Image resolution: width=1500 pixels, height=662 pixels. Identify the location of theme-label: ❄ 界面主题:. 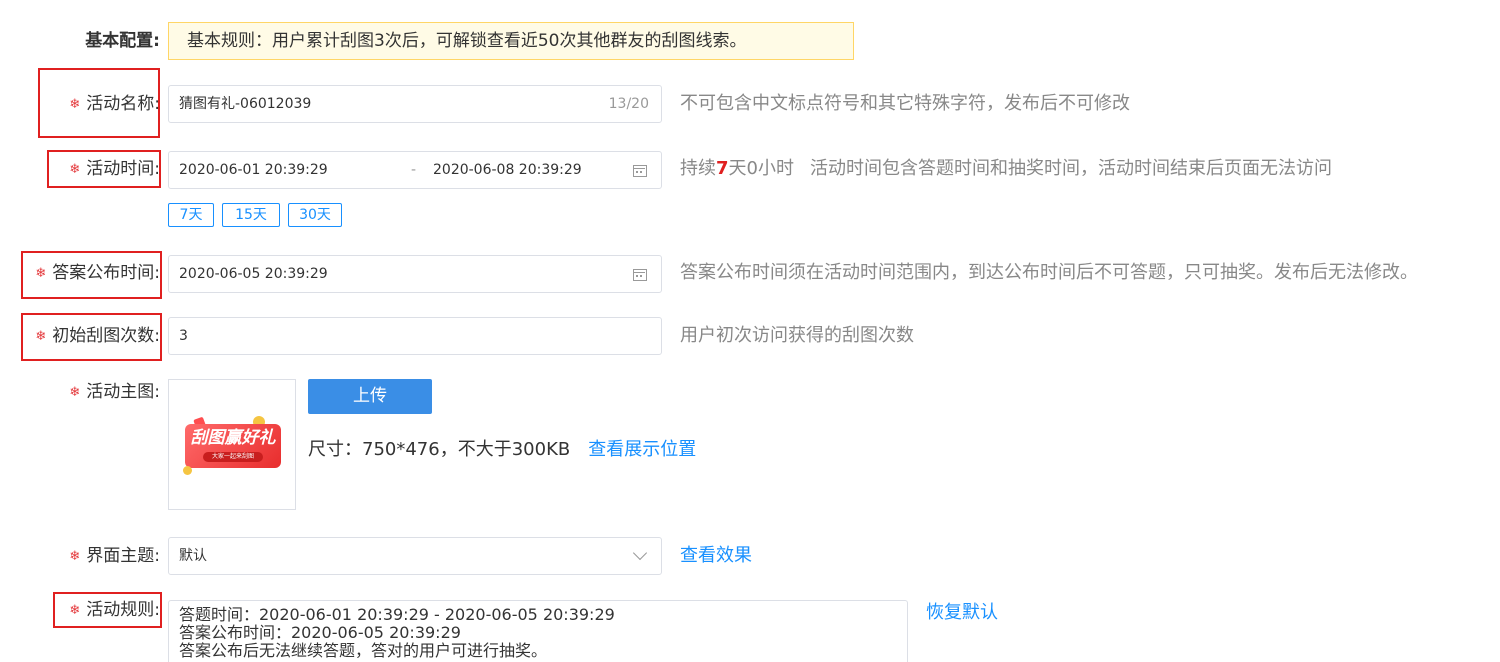
(114, 556).